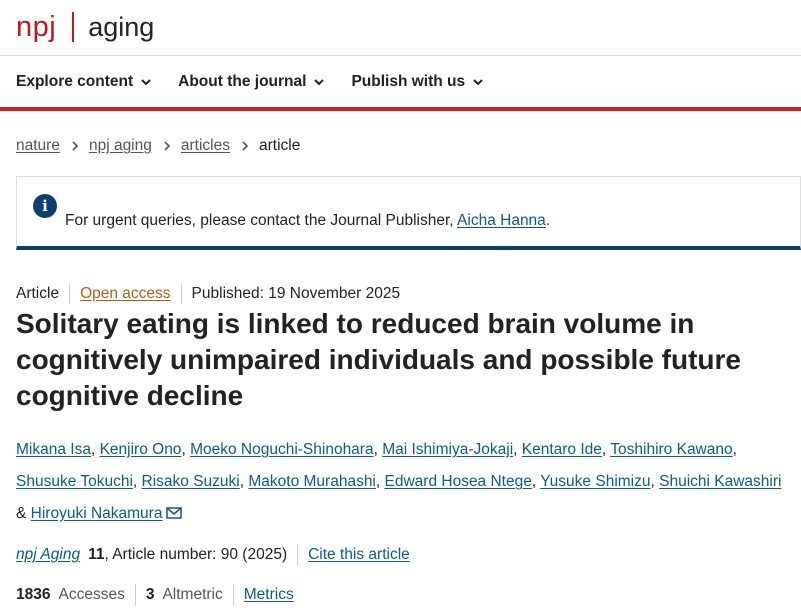 Image resolution: width=801 pixels, height=614 pixels. Describe the element at coordinates (720, 481) in the screenshot. I see `author-link: Shuichi Kawashiri` at that location.